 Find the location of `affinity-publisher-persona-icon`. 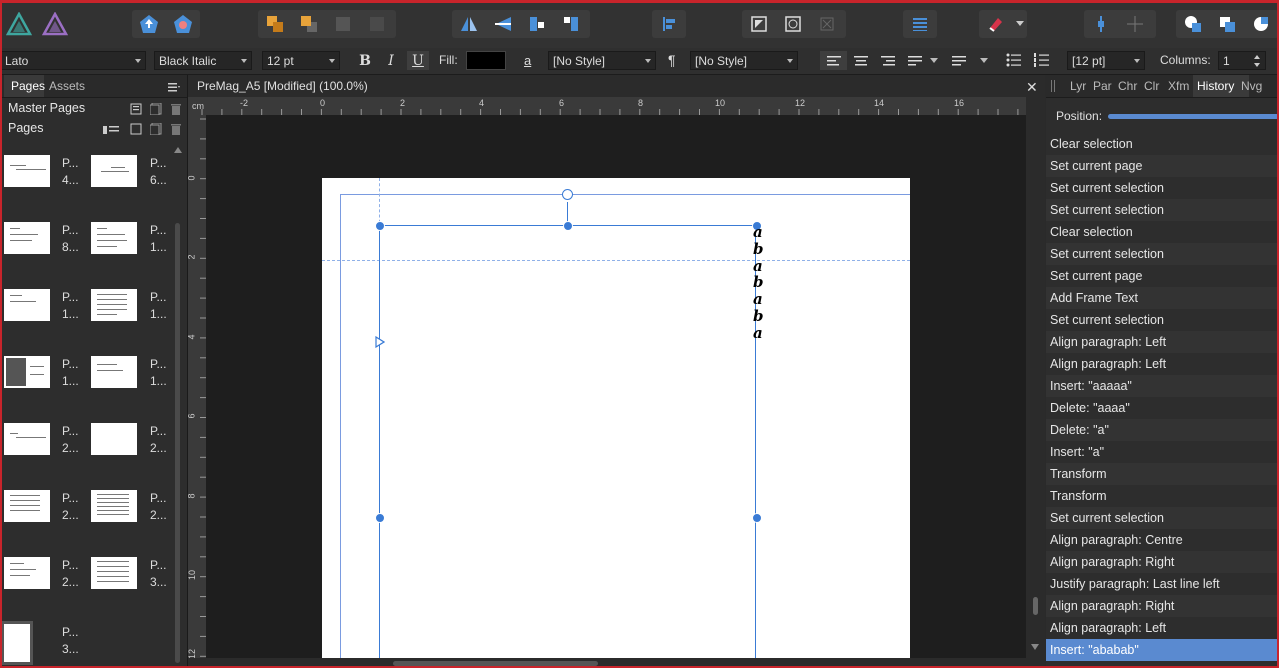

affinity-publisher-persona-icon is located at coordinates (19, 24).